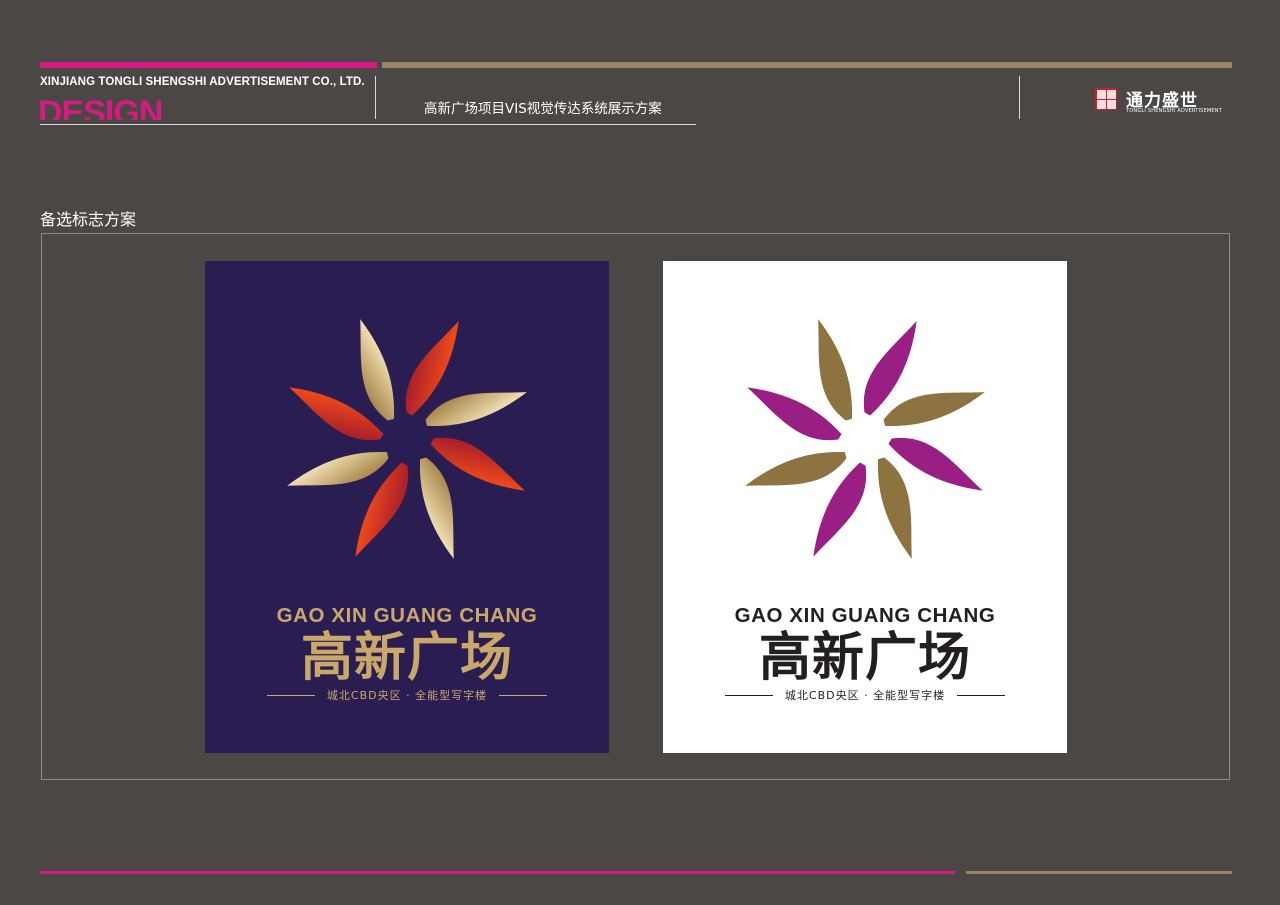 The height and width of the screenshot is (905, 1280). What do you see at coordinates (208, 65) in the screenshot?
I see `top-accent-bar-magenta` at bounding box center [208, 65].